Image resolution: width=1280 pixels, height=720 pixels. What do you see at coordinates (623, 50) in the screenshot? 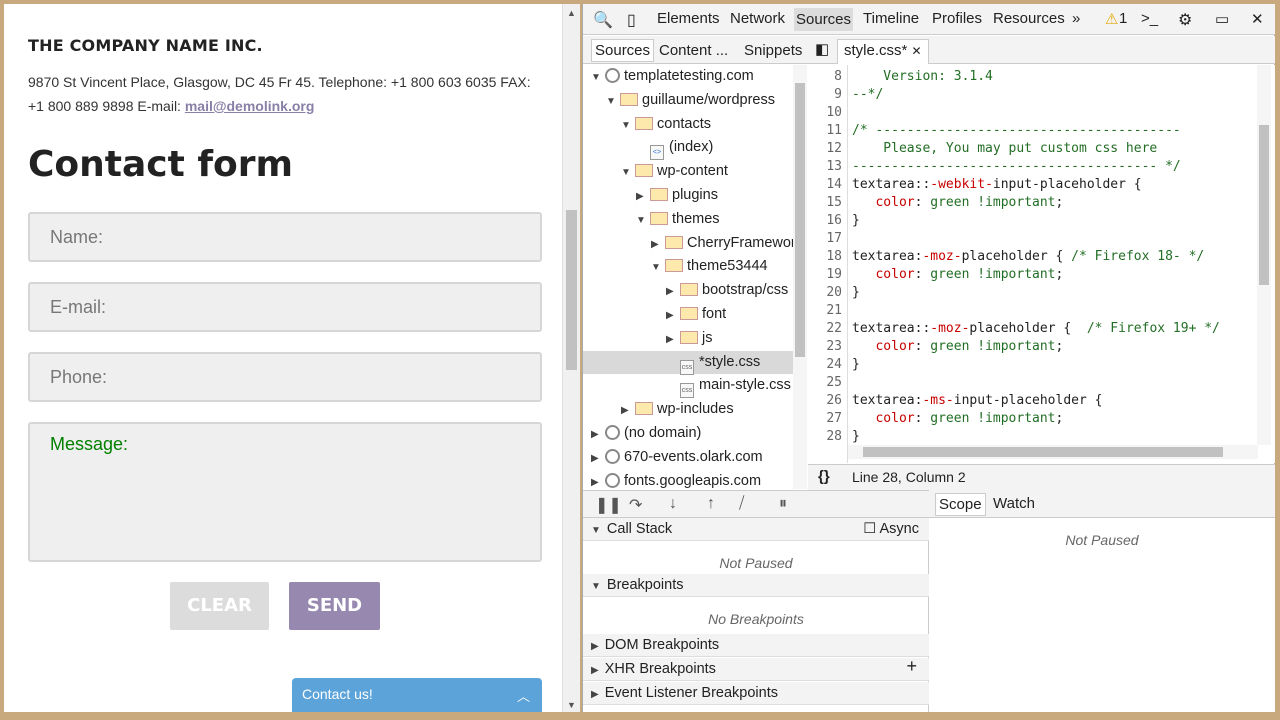
I see `nav-tab-sources: Sources` at bounding box center [623, 50].